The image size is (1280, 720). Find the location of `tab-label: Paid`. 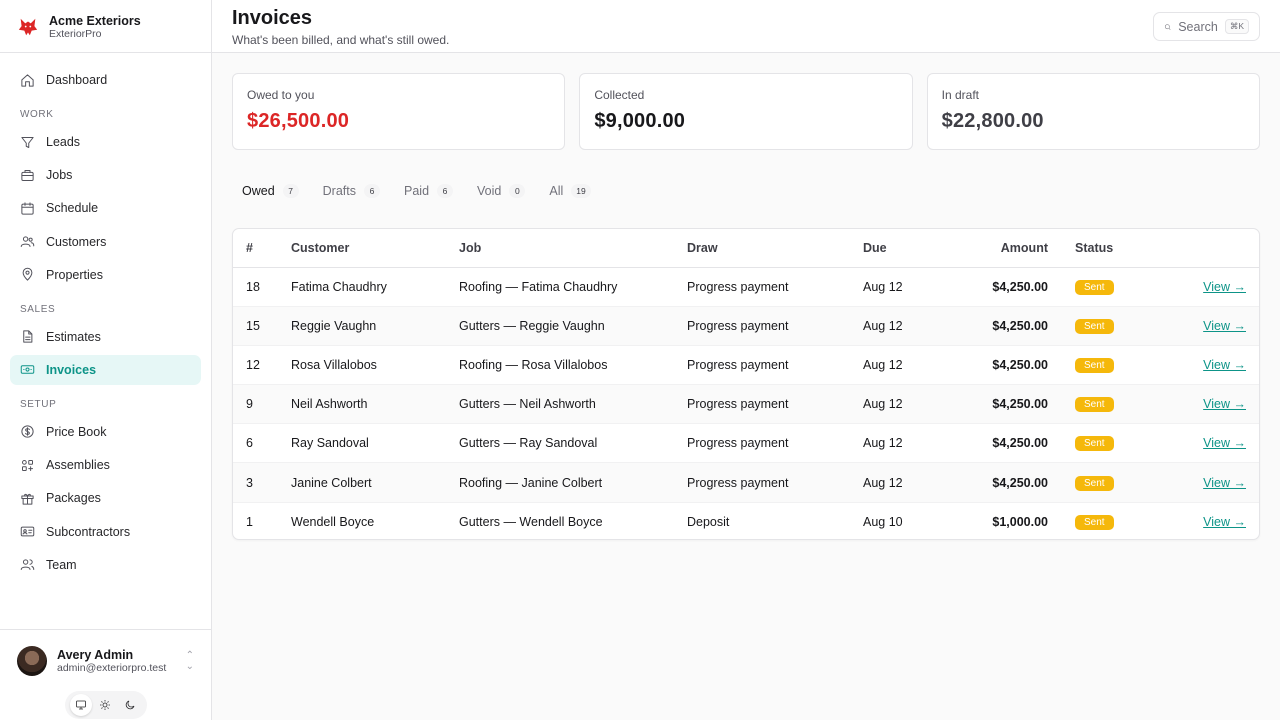

tab-label: Paid is located at coordinates (417, 191).